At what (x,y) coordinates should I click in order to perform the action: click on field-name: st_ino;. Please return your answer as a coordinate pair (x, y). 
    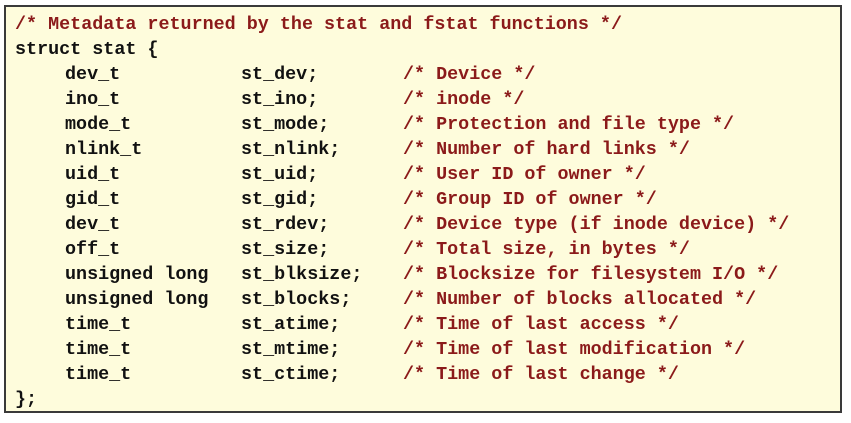
    Looking at the image, I should click on (280, 99).